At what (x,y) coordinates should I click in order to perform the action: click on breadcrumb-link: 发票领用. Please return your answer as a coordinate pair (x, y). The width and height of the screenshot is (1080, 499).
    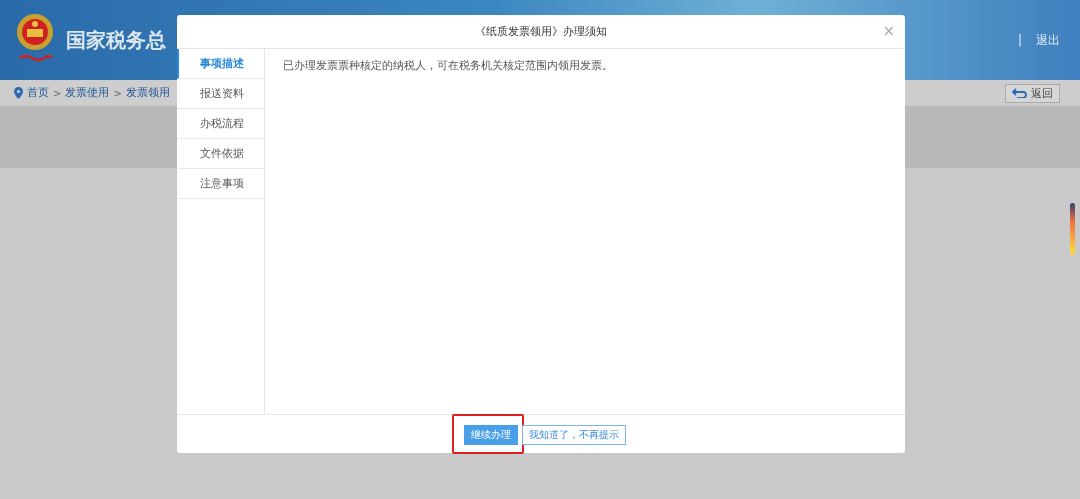
    Looking at the image, I should click on (147, 93).